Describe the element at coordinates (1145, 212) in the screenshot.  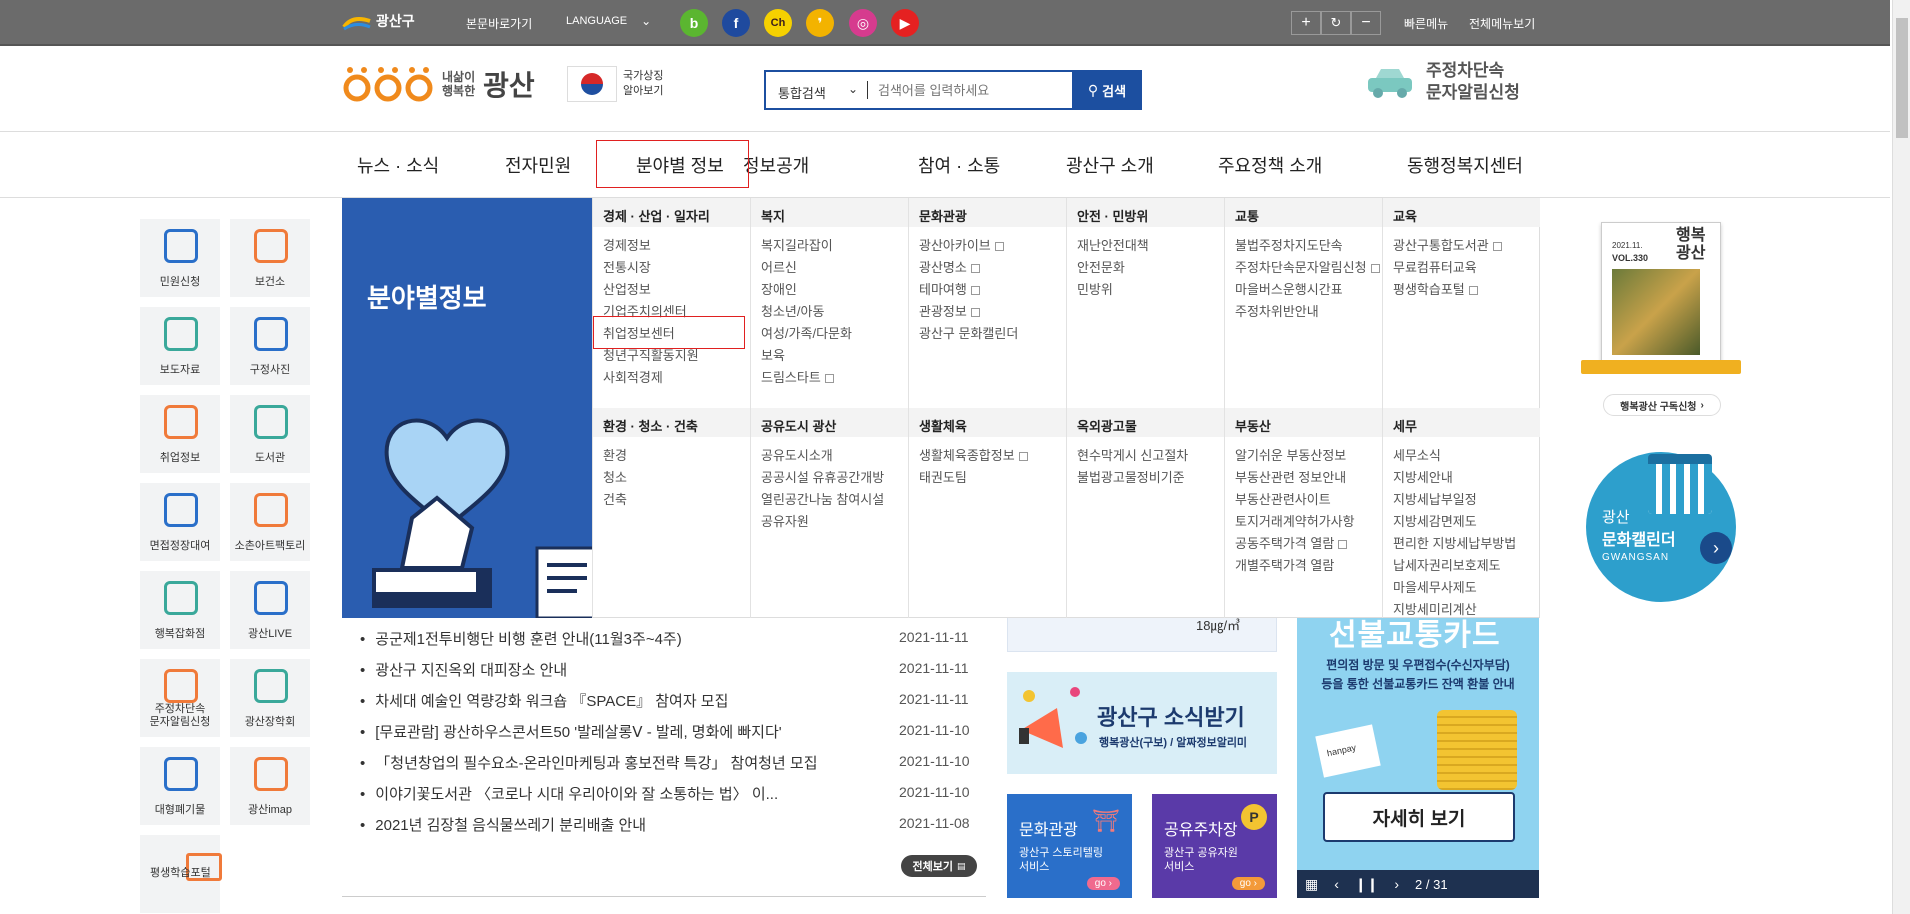
I see `mega-menu-heading: 안전 · 민방위` at that location.